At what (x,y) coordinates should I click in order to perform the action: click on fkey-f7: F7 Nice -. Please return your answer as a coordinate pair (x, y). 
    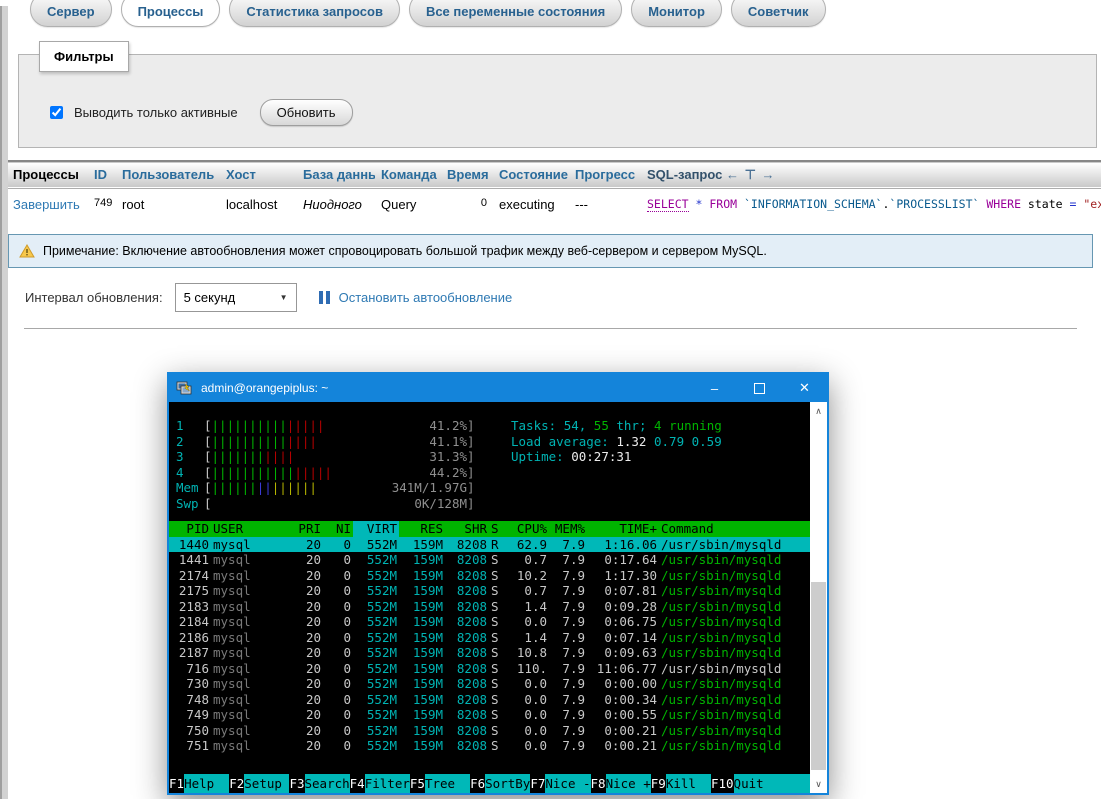
    Looking at the image, I should click on (560, 783).